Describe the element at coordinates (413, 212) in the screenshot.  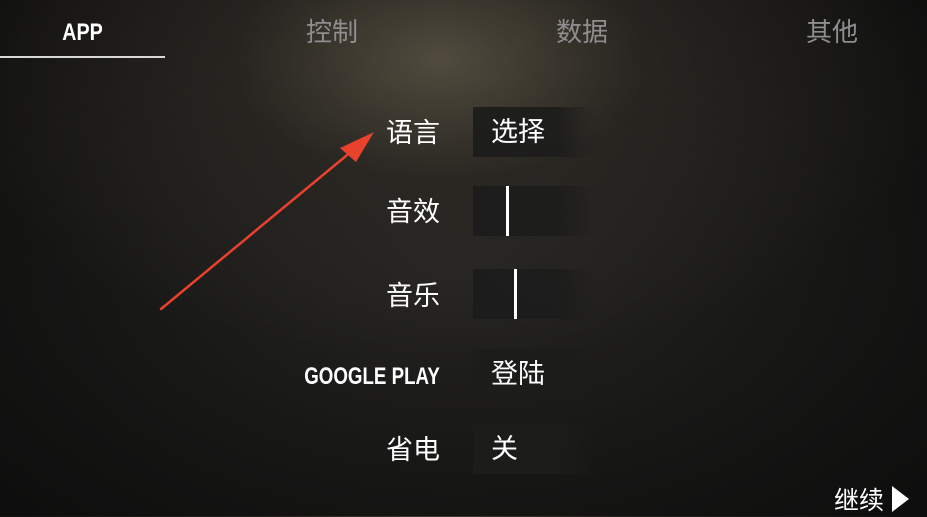
I see `sound-effects-label: 音效` at that location.